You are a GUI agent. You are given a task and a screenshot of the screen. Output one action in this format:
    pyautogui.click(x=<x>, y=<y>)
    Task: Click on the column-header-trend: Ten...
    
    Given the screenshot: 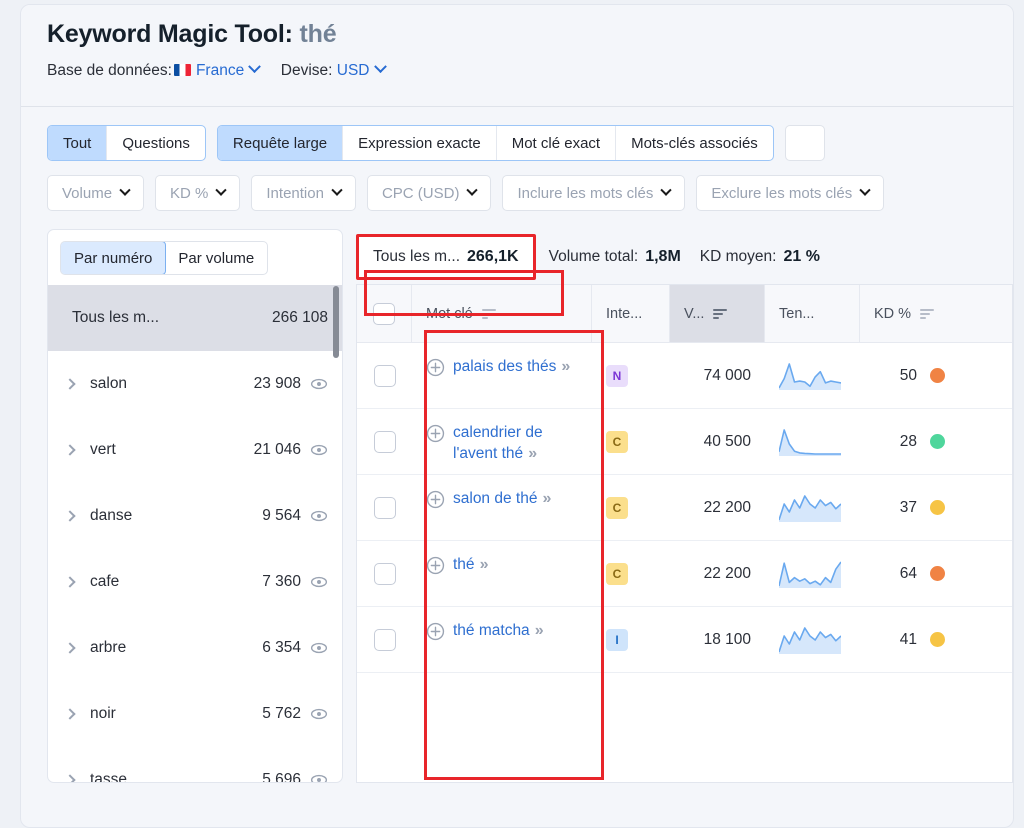 What is the action you would take?
    pyautogui.click(x=812, y=313)
    